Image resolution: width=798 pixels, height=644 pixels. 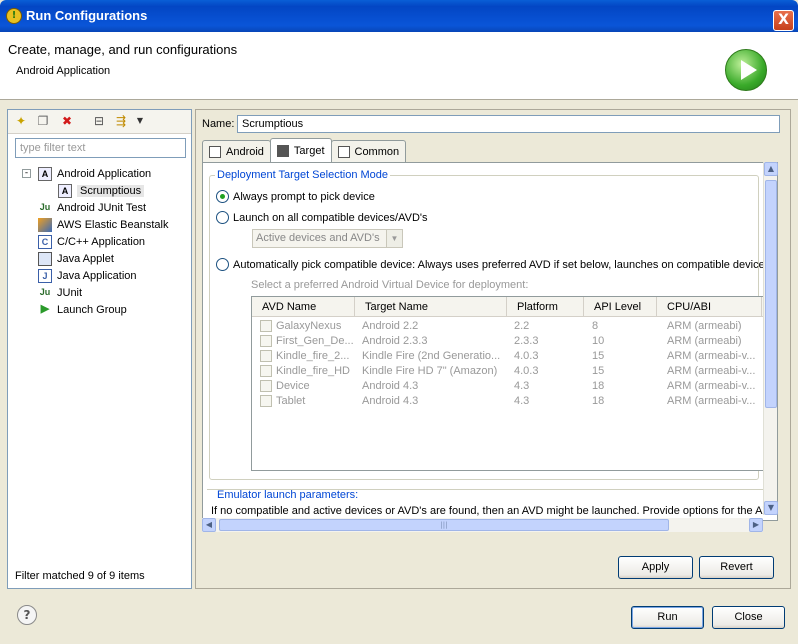 What do you see at coordinates (100, 148) in the screenshot?
I see `filter-input: type filter text` at bounding box center [100, 148].